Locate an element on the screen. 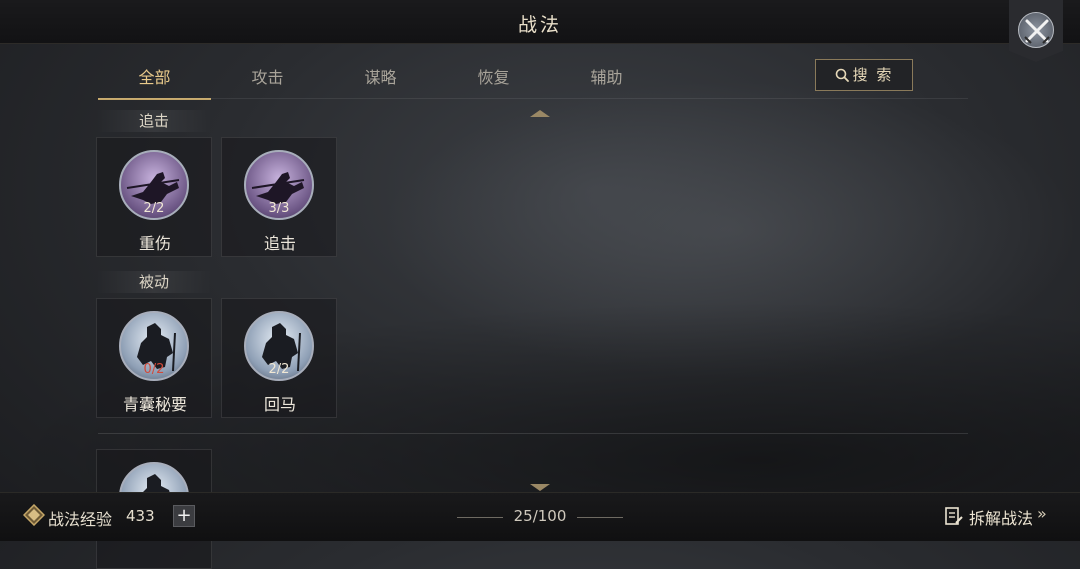 Image resolution: width=1080 pixels, height=569 pixels. top-bar: 战法 is located at coordinates (540, 22).